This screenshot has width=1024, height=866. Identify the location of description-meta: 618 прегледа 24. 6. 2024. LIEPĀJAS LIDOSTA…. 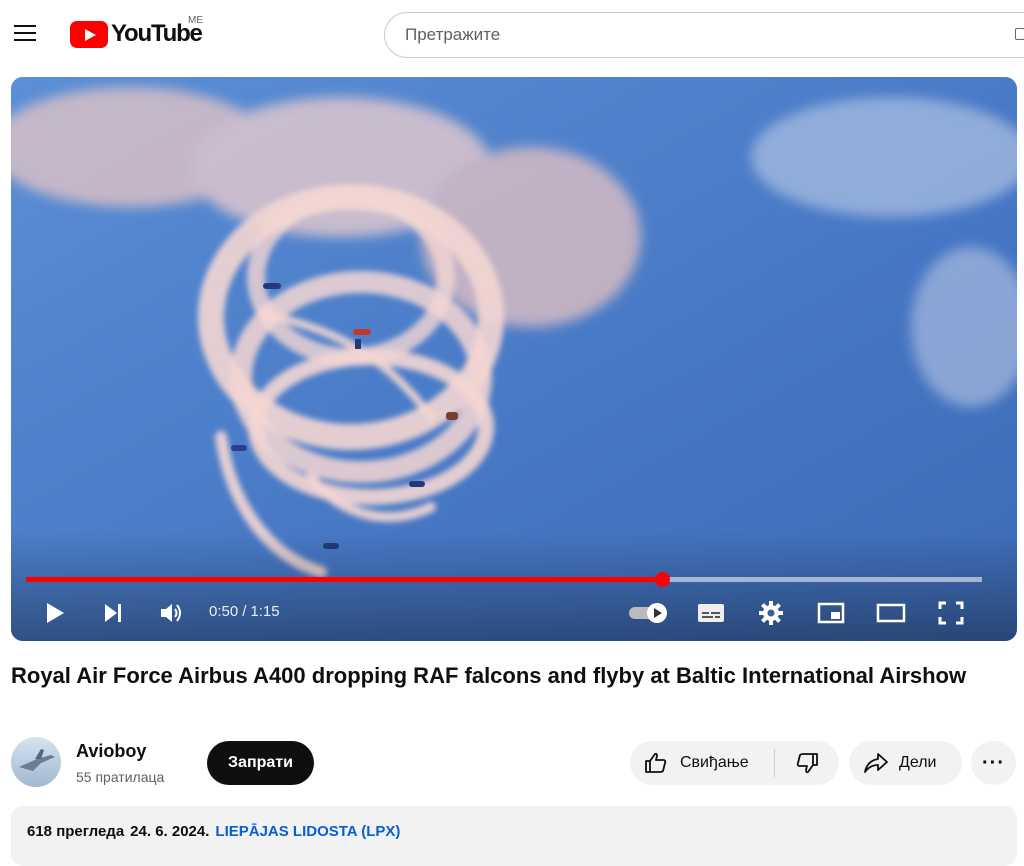
(213, 831).